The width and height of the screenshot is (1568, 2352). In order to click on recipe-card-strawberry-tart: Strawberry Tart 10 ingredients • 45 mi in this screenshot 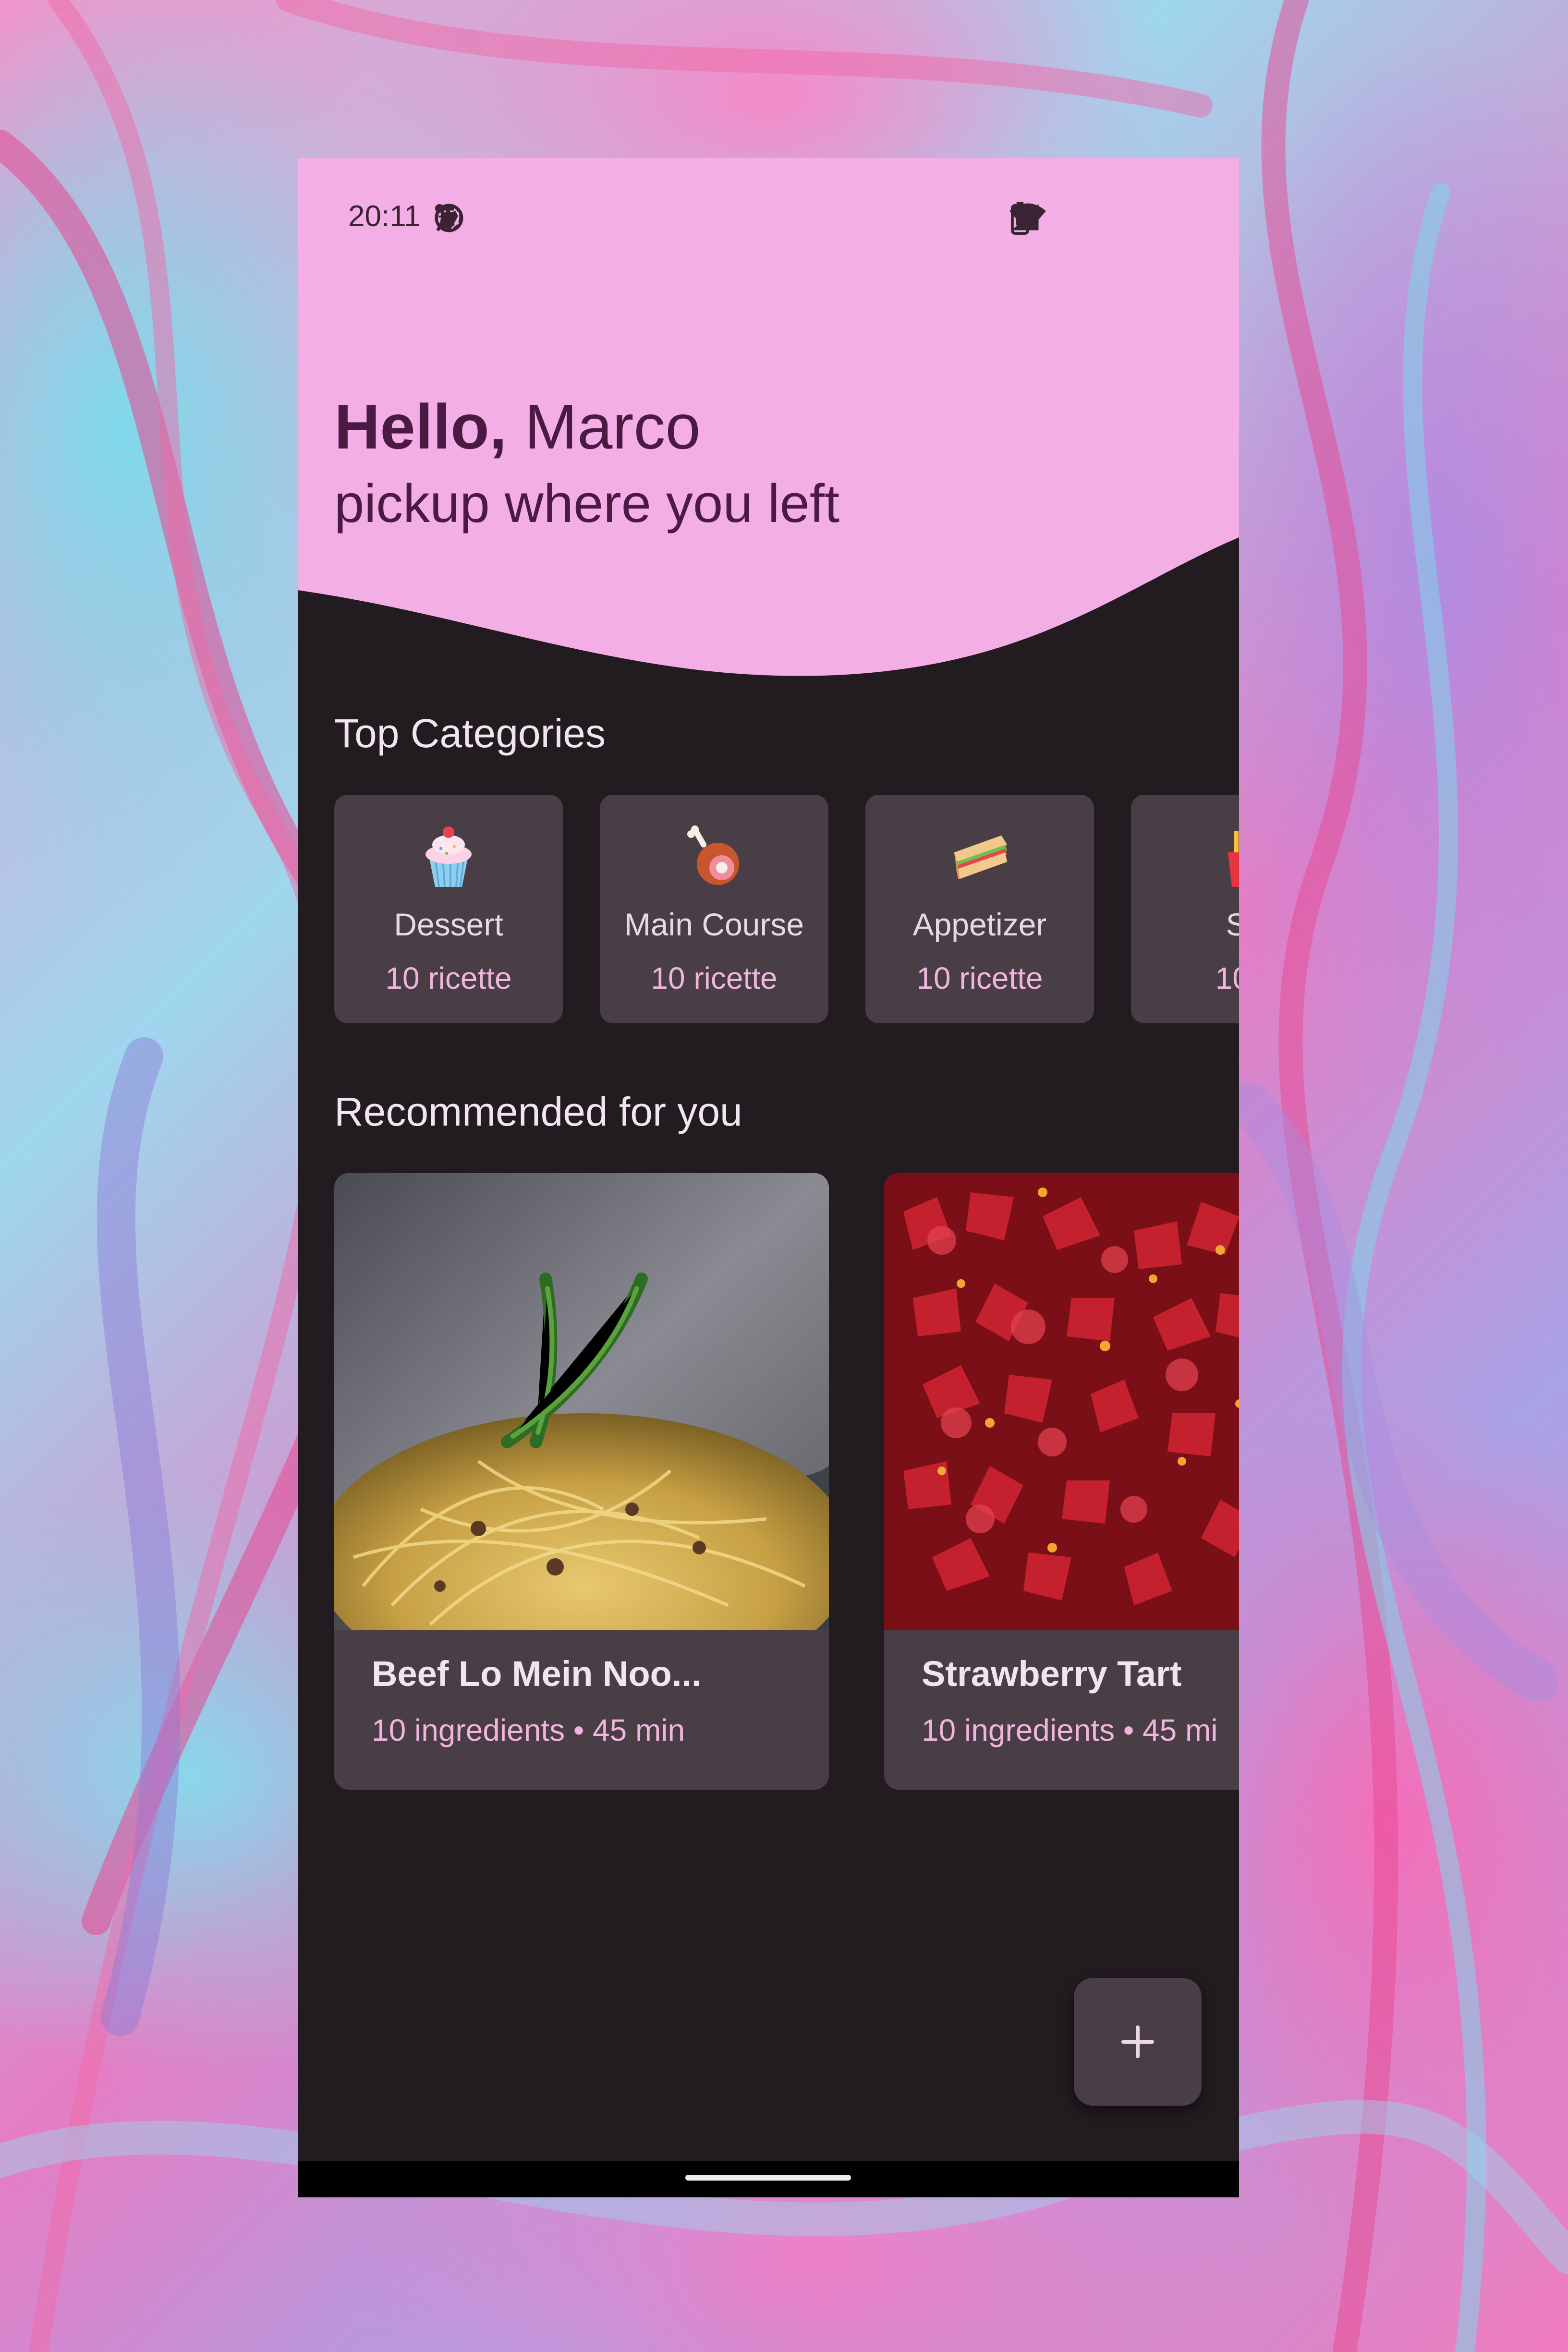, I will do `click(1061, 1481)`.